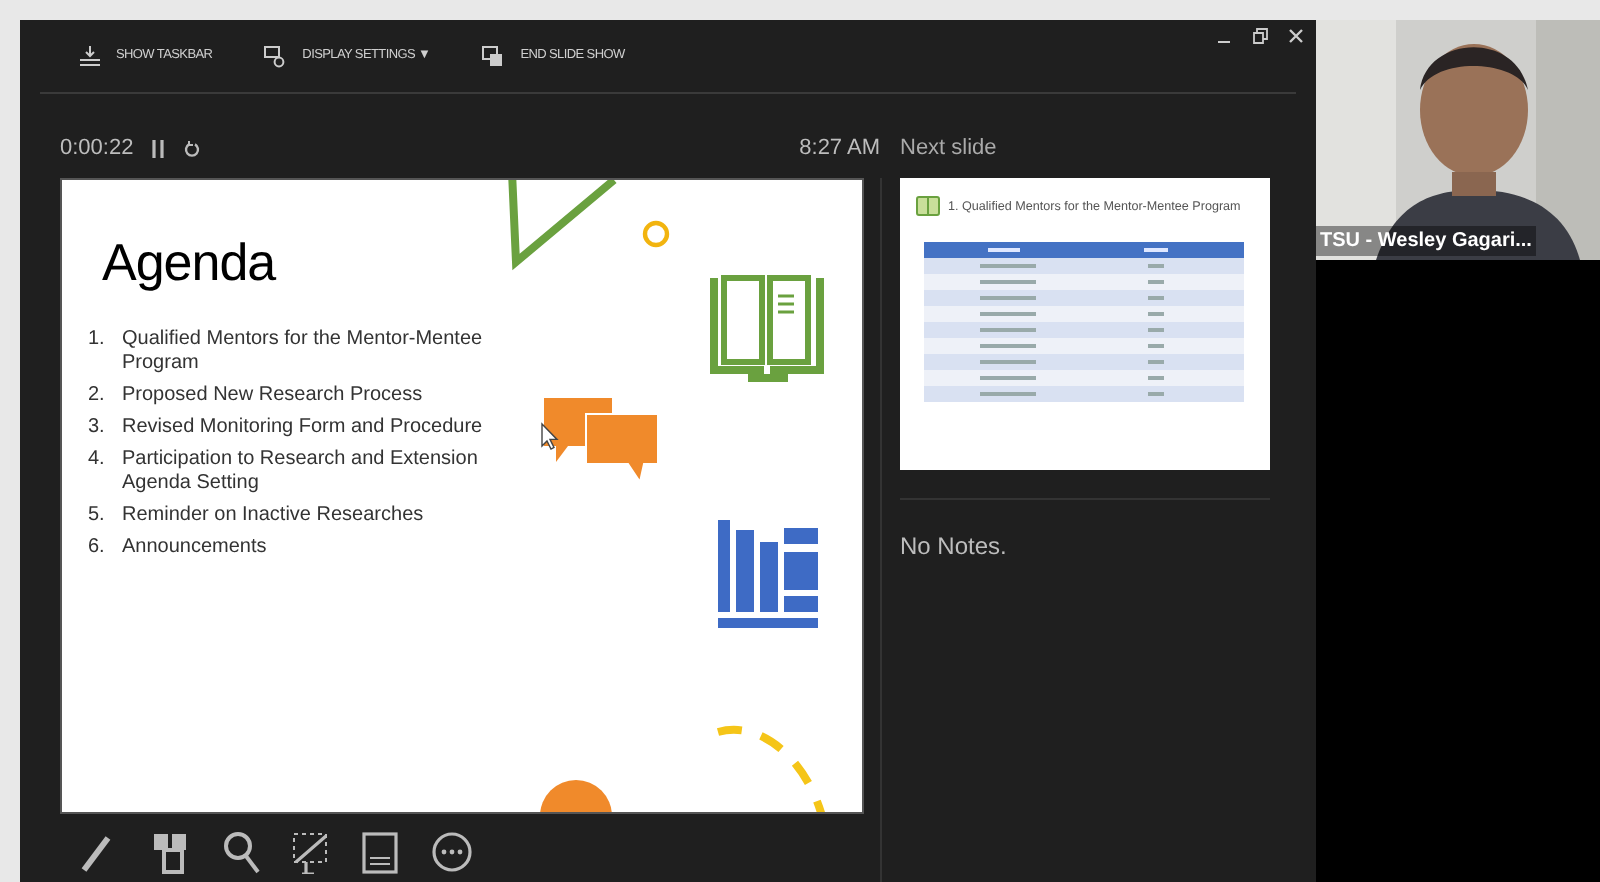  What do you see at coordinates (275, 56) in the screenshot?
I see `monitor-gear-icon` at bounding box center [275, 56].